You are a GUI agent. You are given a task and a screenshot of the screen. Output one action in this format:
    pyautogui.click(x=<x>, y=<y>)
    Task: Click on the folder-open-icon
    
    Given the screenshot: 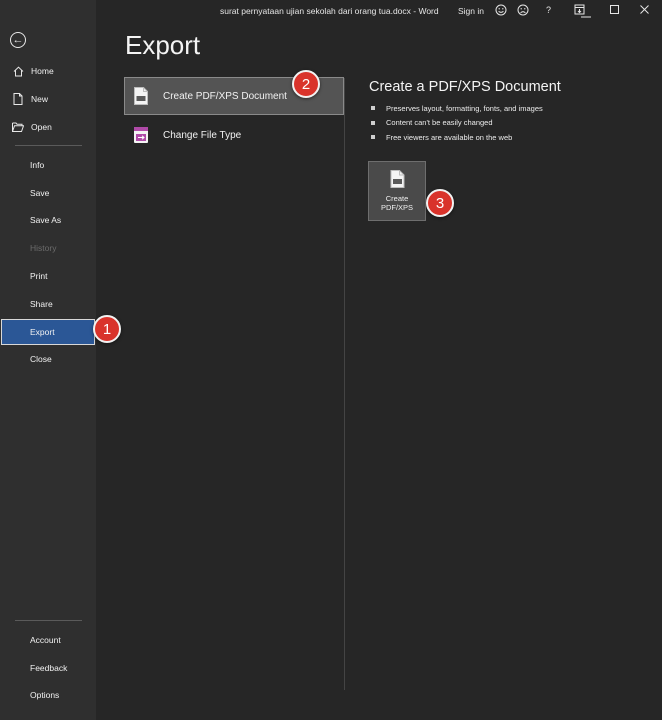 What is the action you would take?
    pyautogui.click(x=18, y=127)
    